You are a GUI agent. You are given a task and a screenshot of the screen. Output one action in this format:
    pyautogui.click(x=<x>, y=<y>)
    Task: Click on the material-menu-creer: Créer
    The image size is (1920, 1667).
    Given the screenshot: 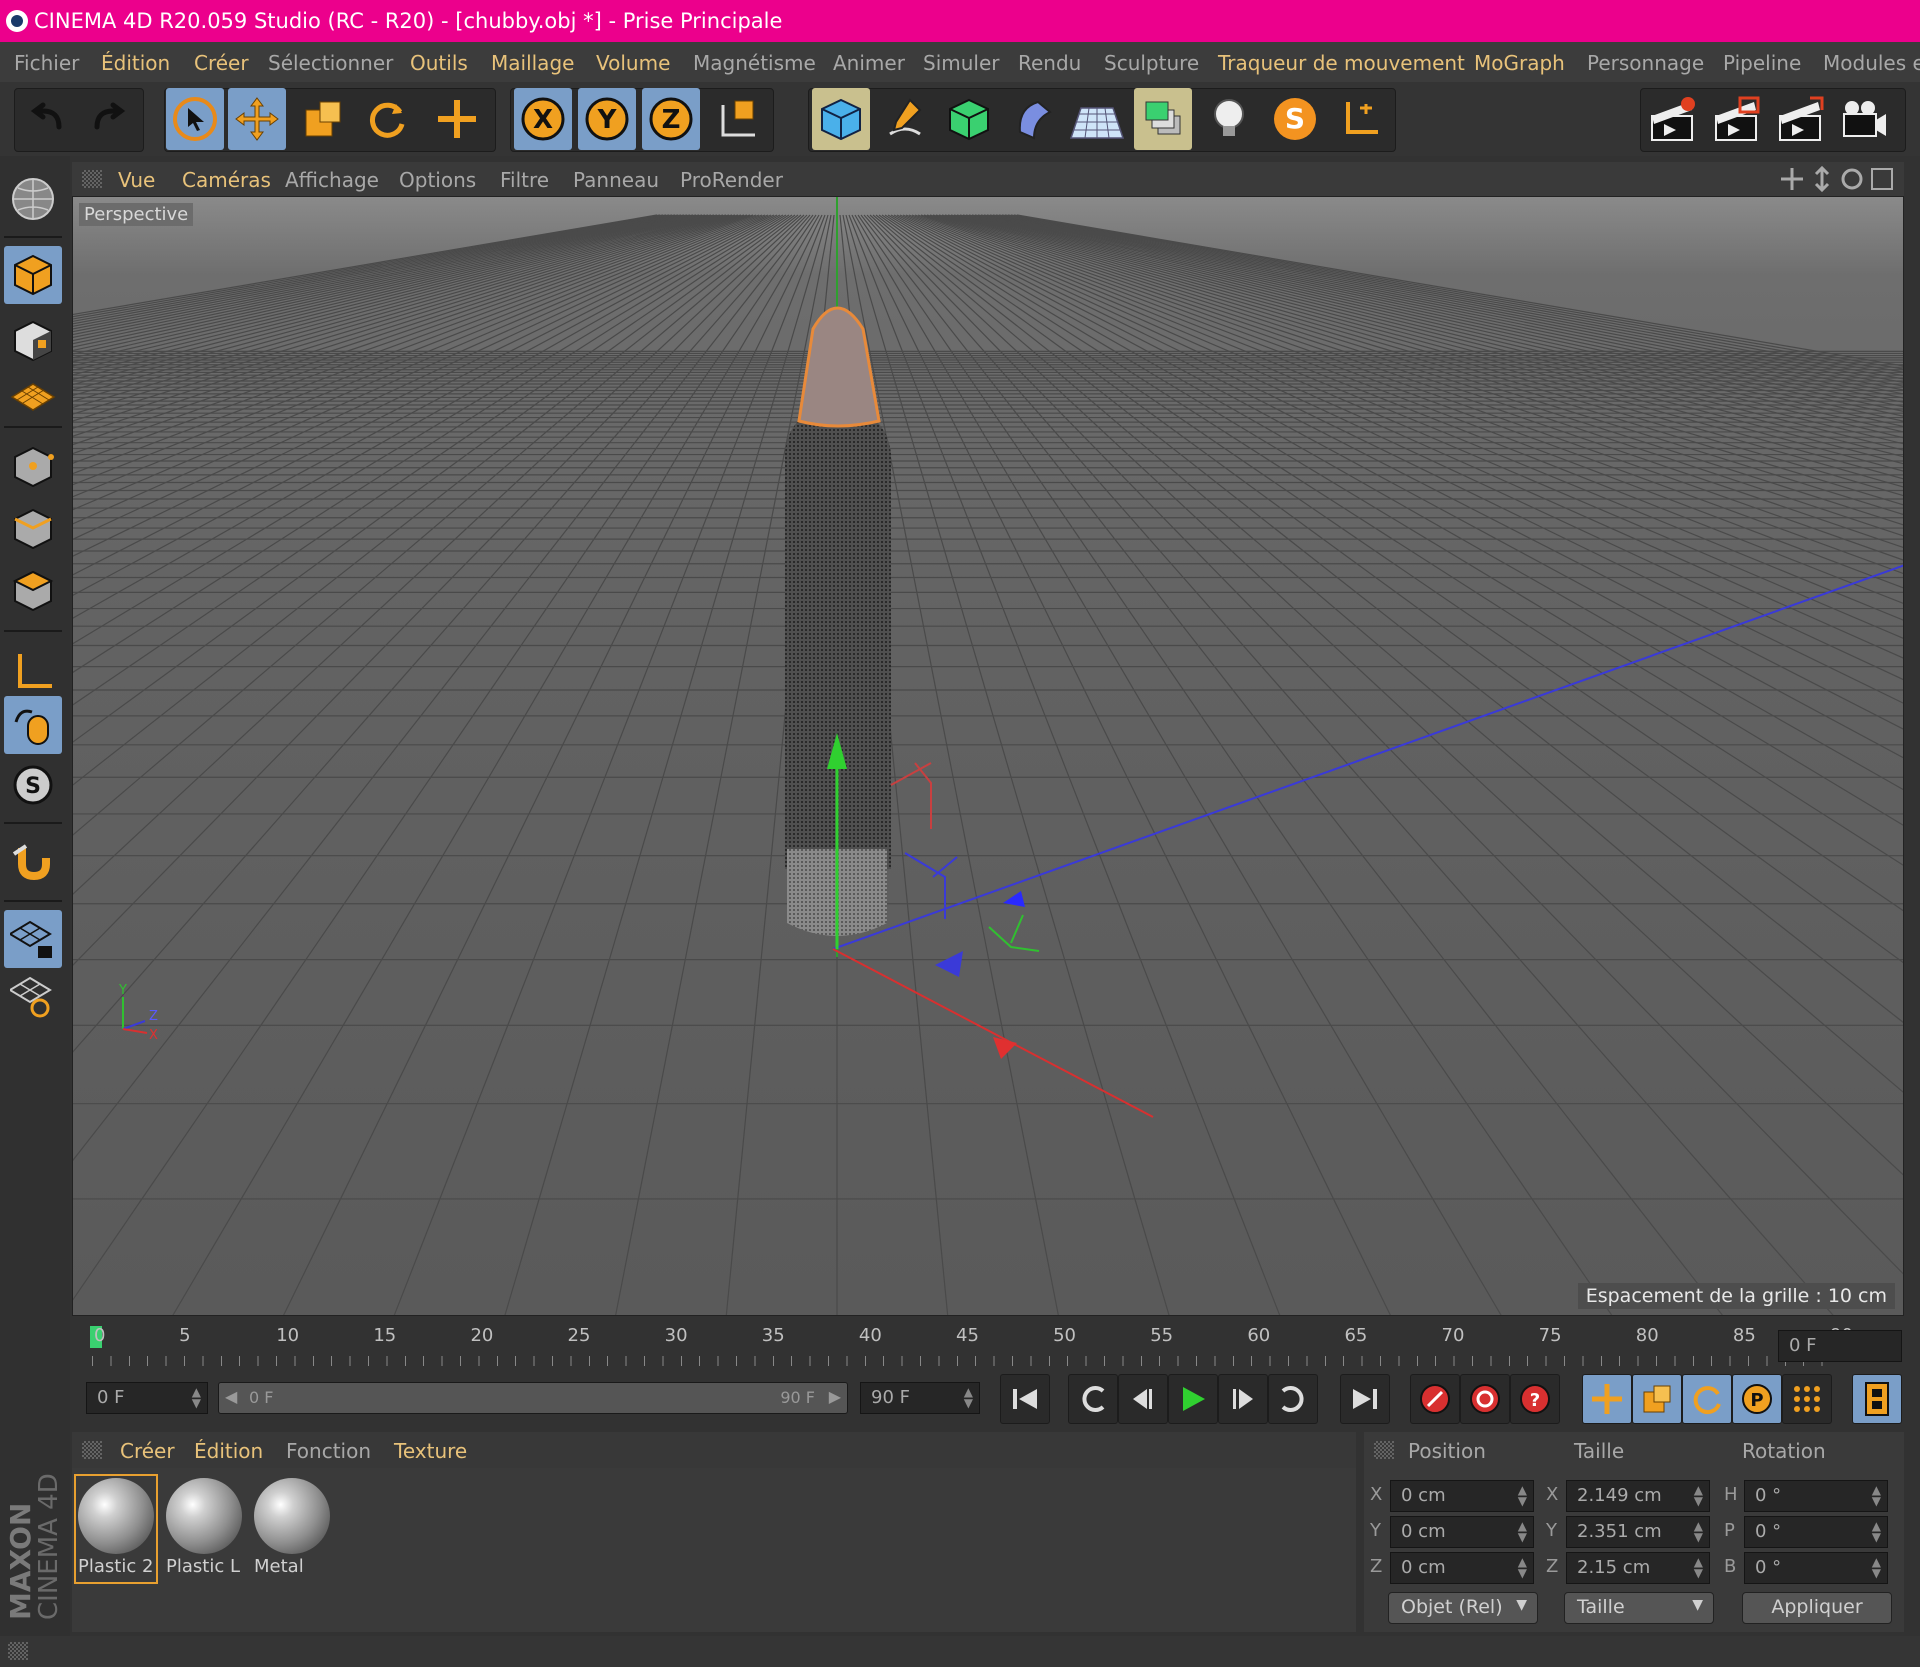 What is the action you would take?
    pyautogui.click(x=147, y=1451)
    